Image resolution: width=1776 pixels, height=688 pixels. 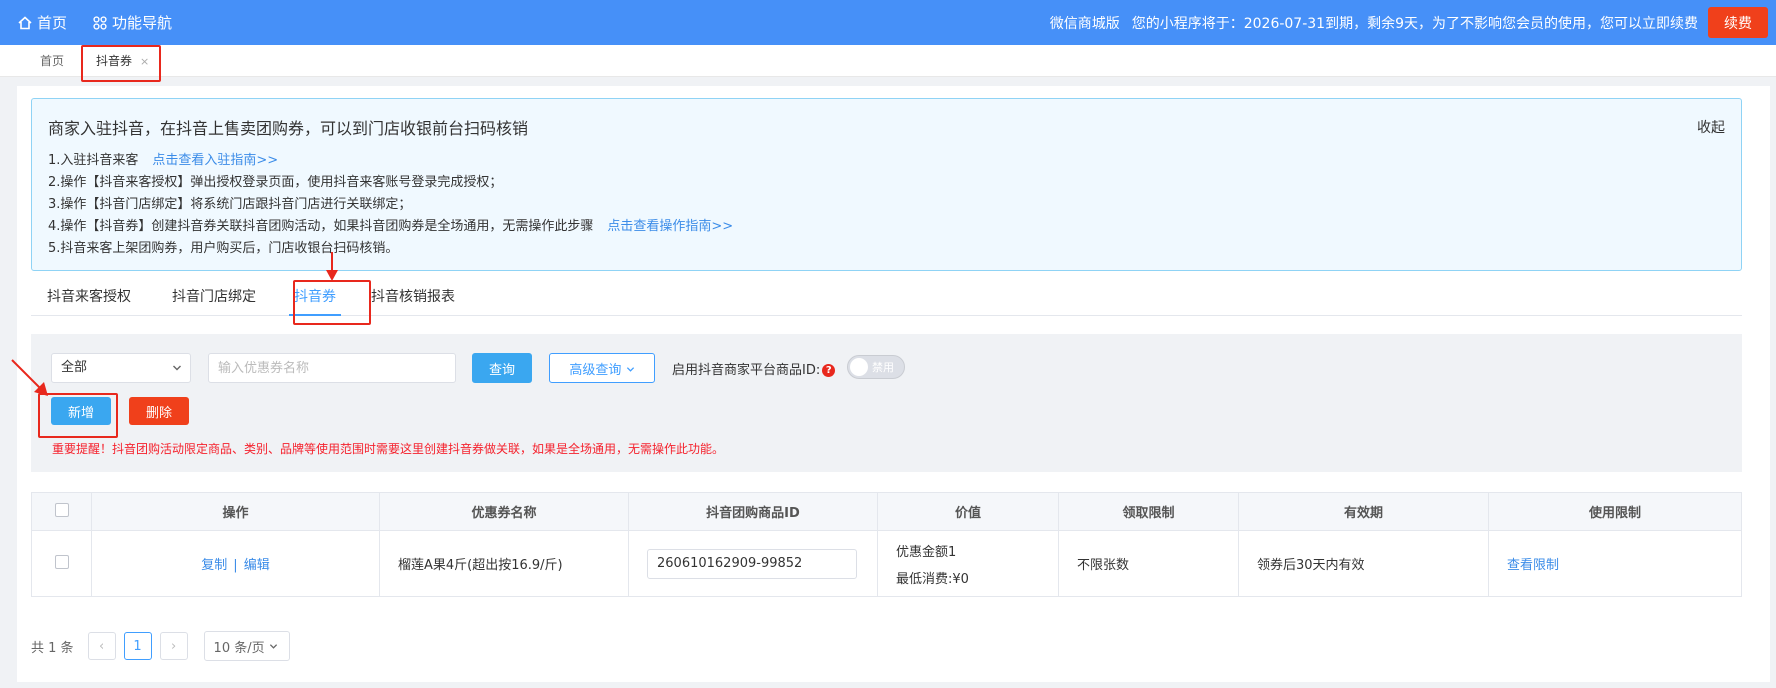 I want to click on info-title: 商家入驻抖音，在抖音上售卖团购券，可以到门店收银前台扫码核销, so click(x=288, y=128).